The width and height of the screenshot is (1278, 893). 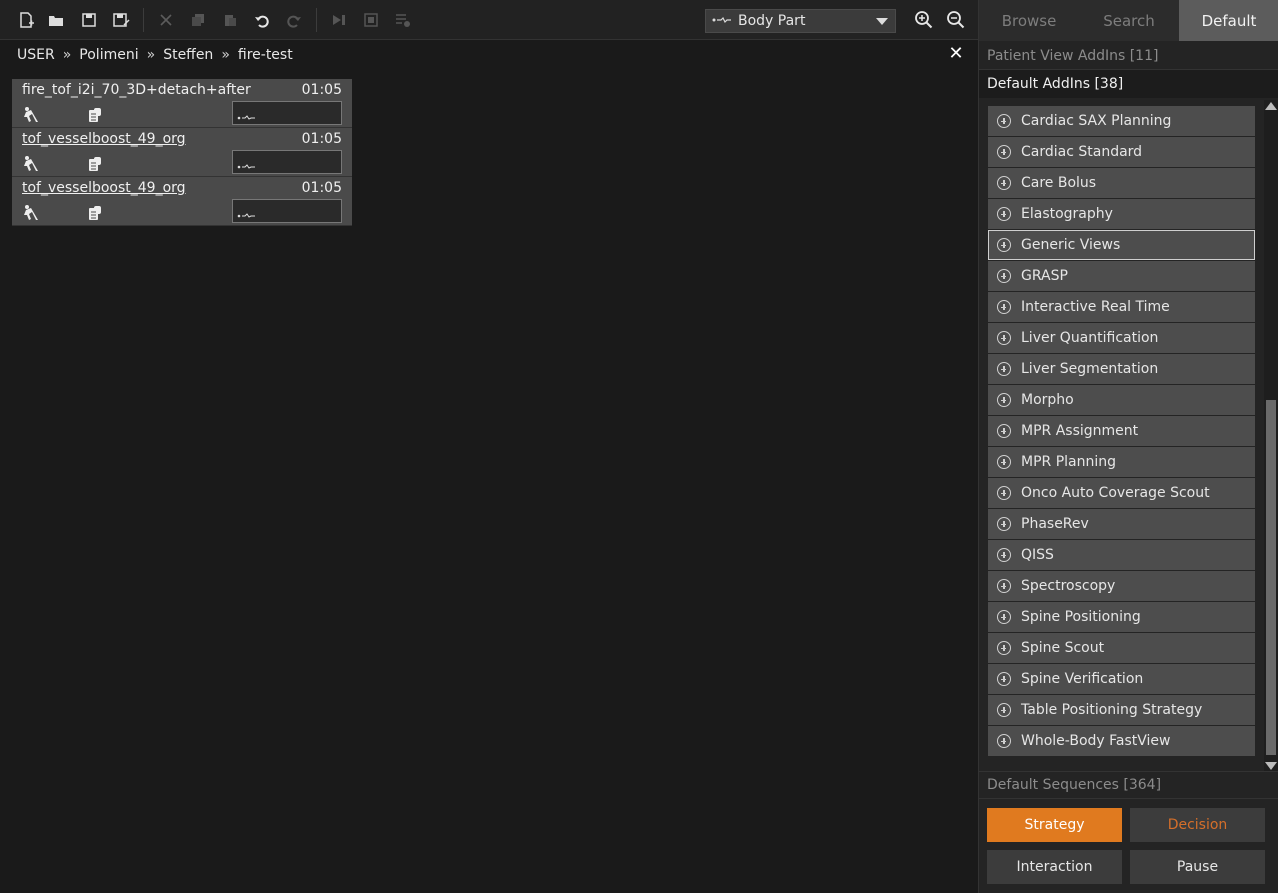 I want to click on list-item: Cardiac SAX Planning, so click(x=1121, y=121).